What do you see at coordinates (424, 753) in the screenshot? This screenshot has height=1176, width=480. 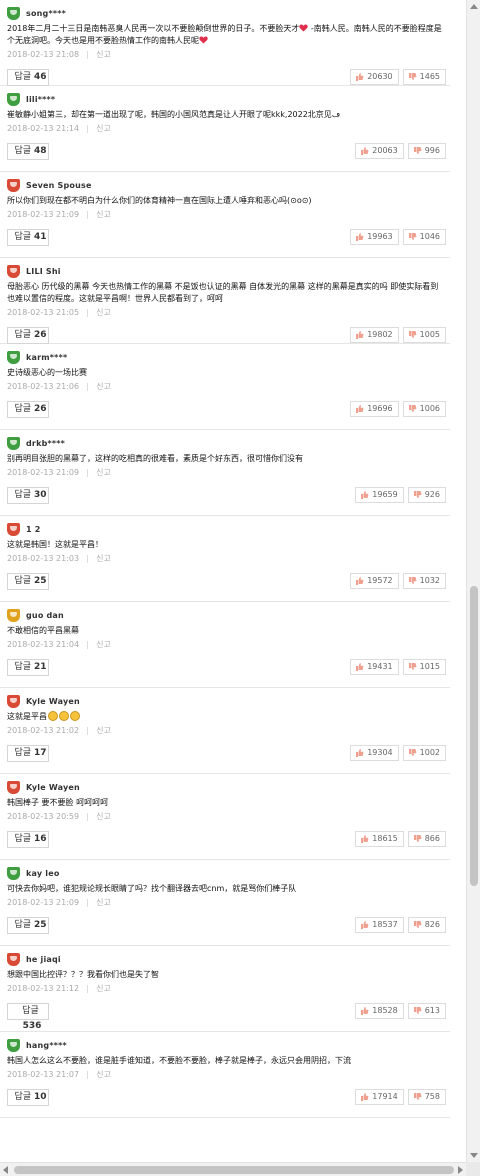 I see `dislike-button: 1002` at bounding box center [424, 753].